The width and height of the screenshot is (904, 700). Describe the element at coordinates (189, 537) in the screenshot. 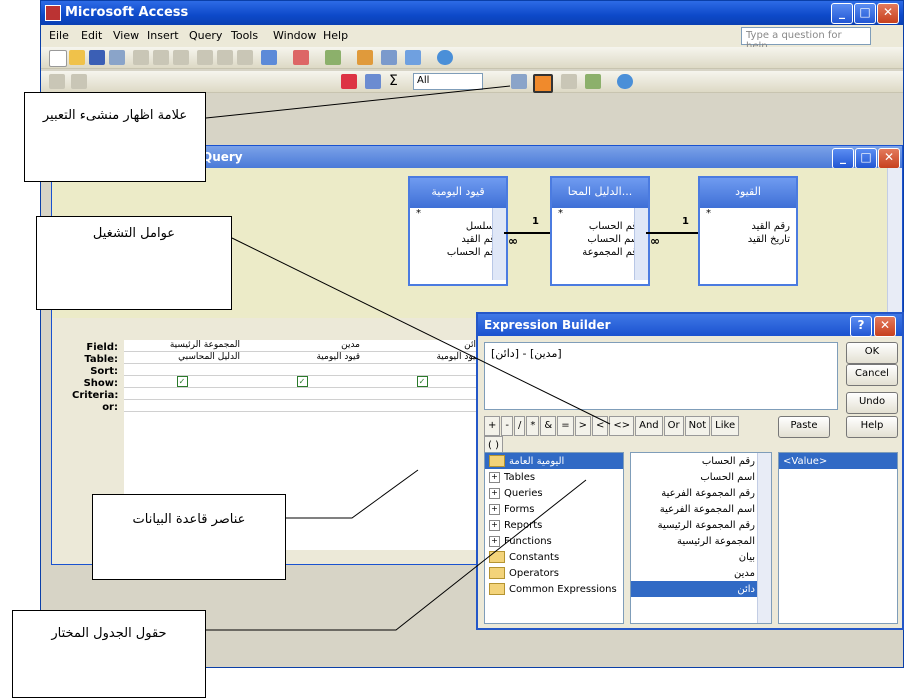

I see `callout-db-elements: عناصر قاعدة البيانات` at that location.